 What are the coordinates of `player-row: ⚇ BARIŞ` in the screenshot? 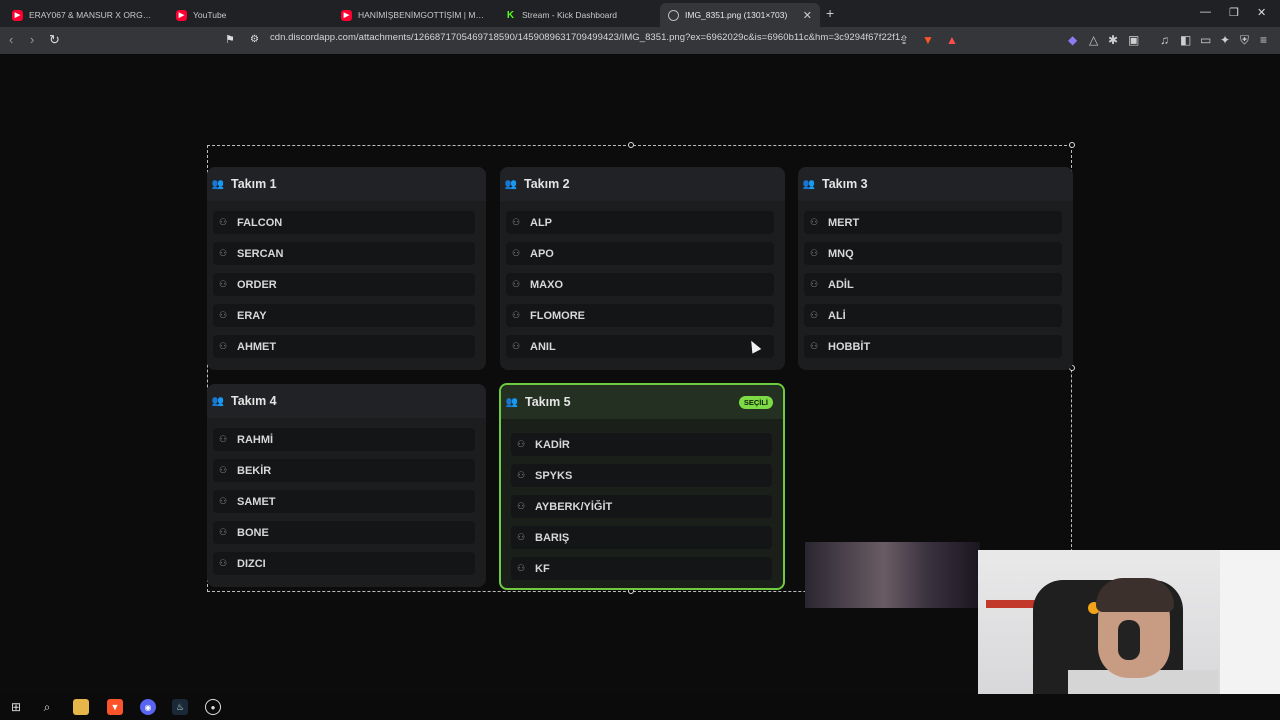 It's located at (641, 537).